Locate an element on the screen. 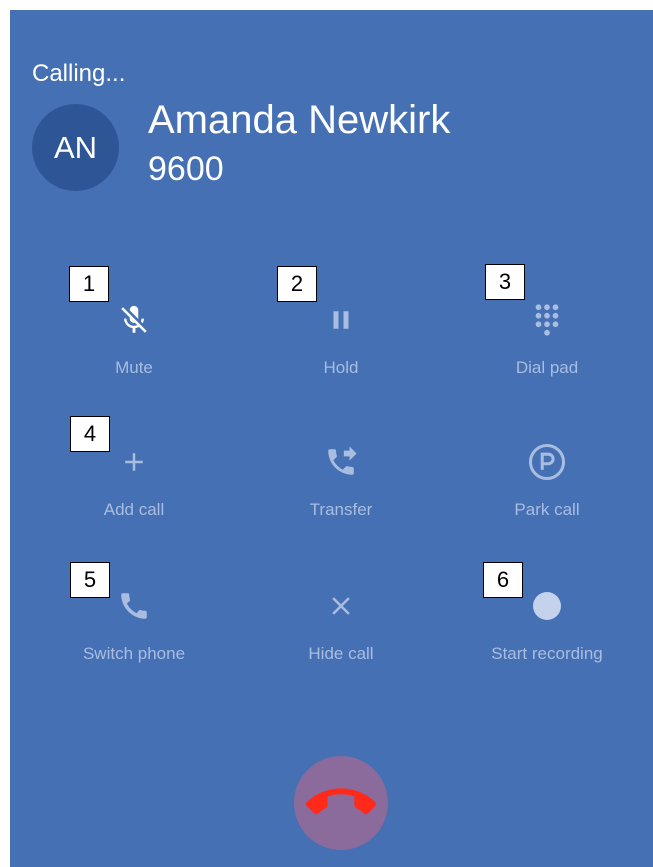  phone-icon is located at coordinates (134, 606).